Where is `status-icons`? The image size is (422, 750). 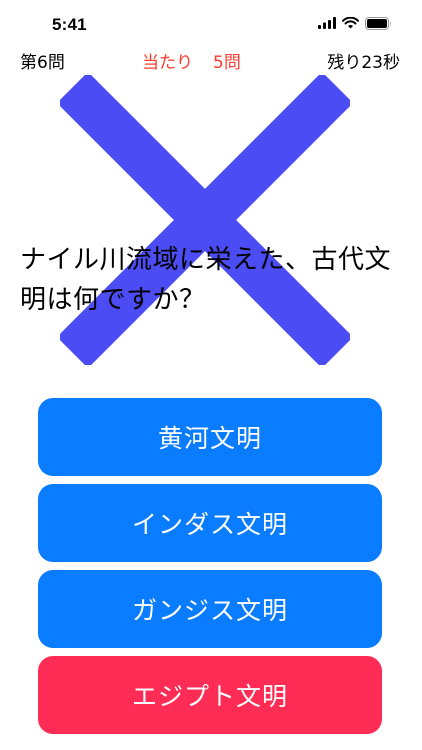
status-icons is located at coordinates (355, 23).